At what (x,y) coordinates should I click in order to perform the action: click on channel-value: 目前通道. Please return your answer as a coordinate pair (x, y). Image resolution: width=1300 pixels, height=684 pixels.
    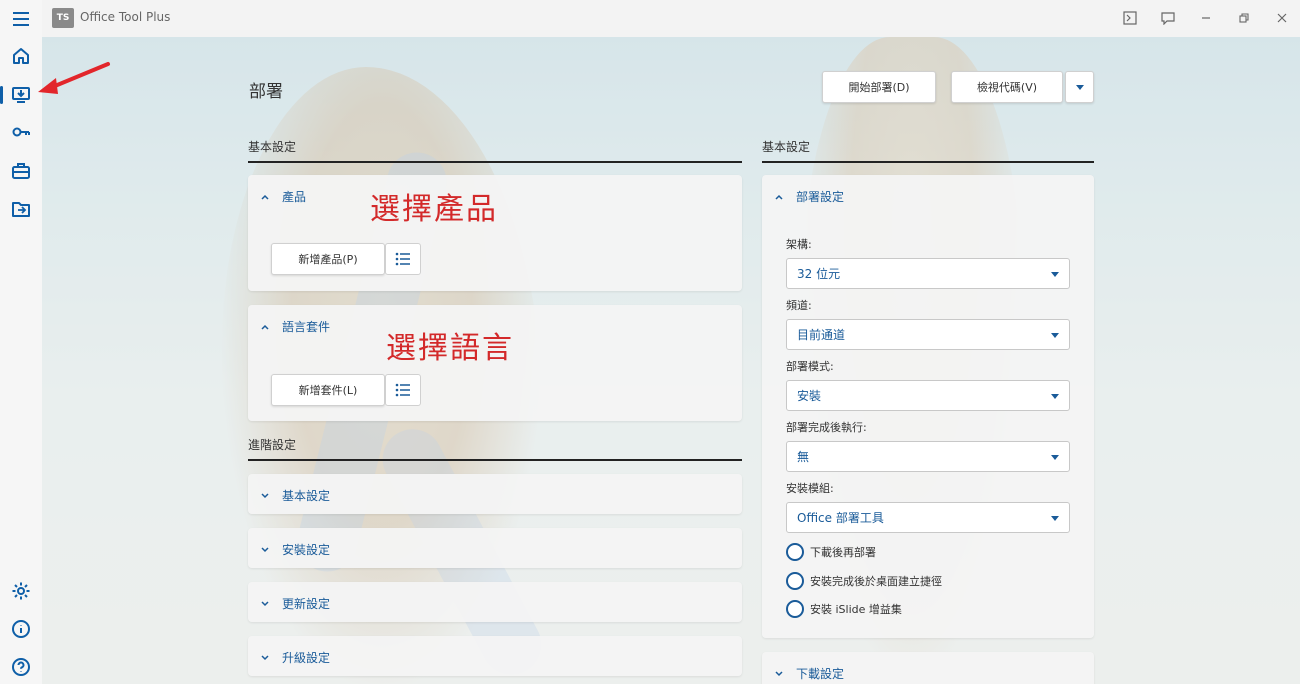
    Looking at the image, I should click on (821, 335).